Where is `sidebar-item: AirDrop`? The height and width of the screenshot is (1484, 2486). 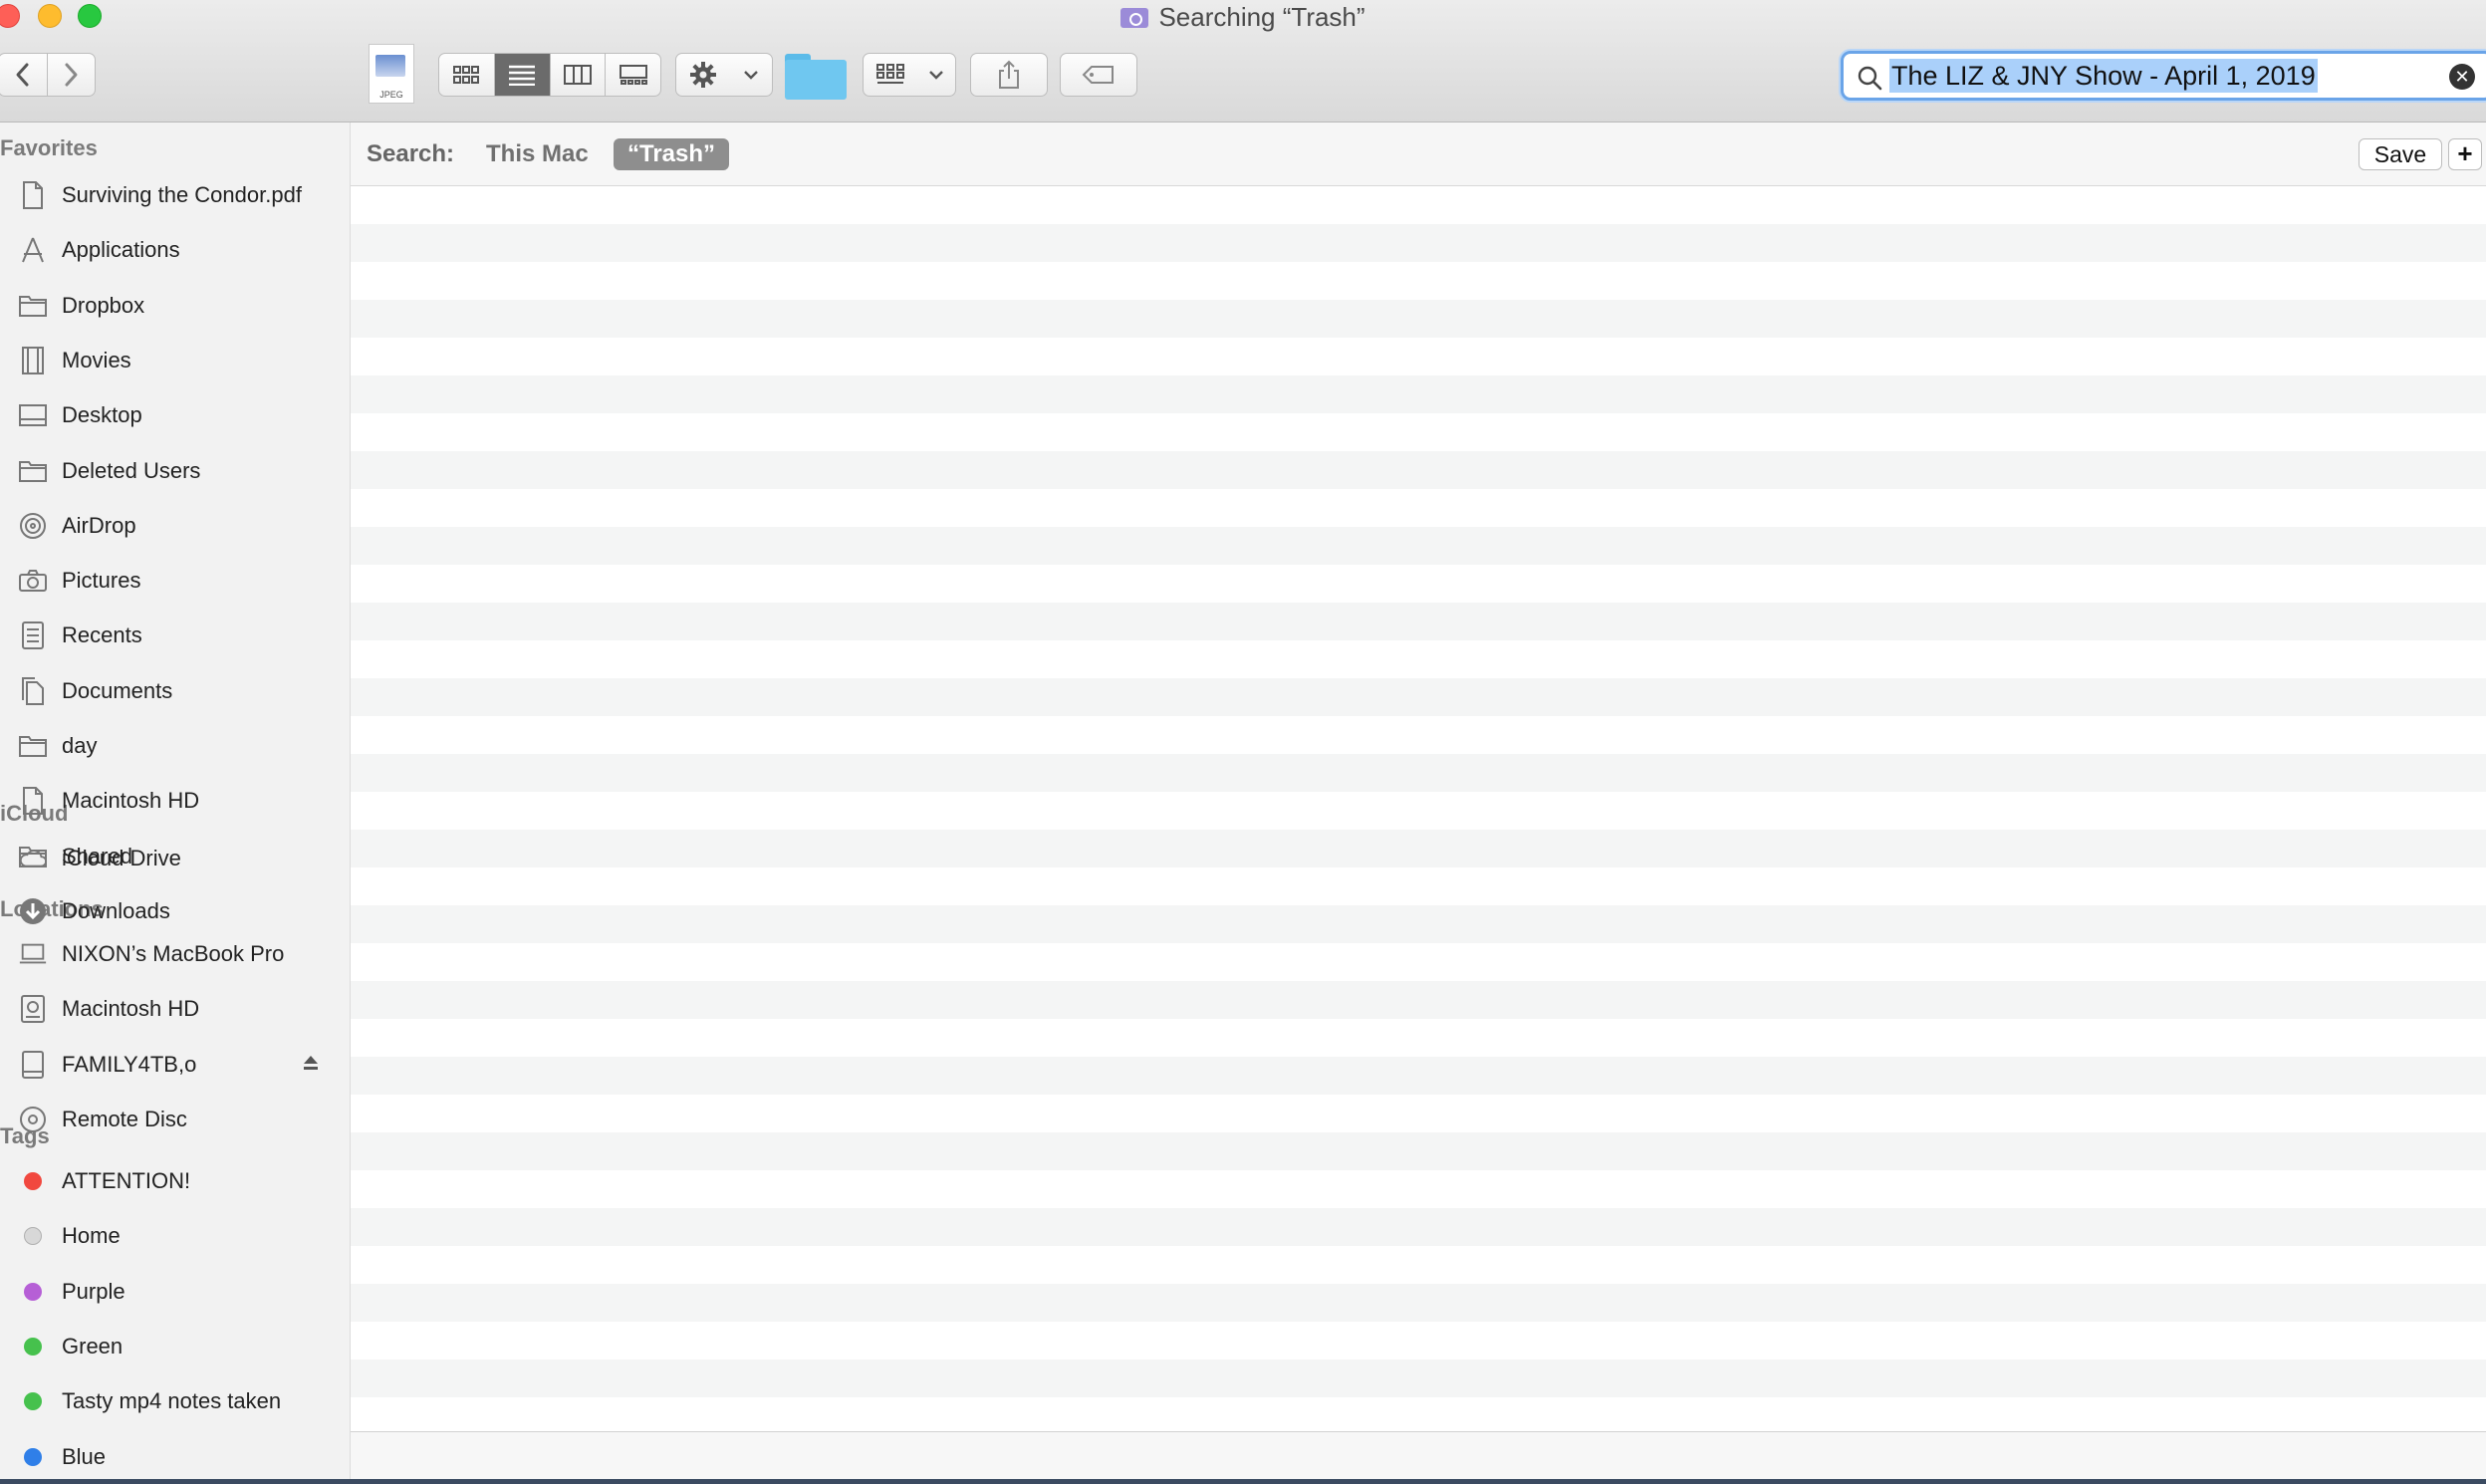
sidebar-item: AirDrop is located at coordinates (77, 526).